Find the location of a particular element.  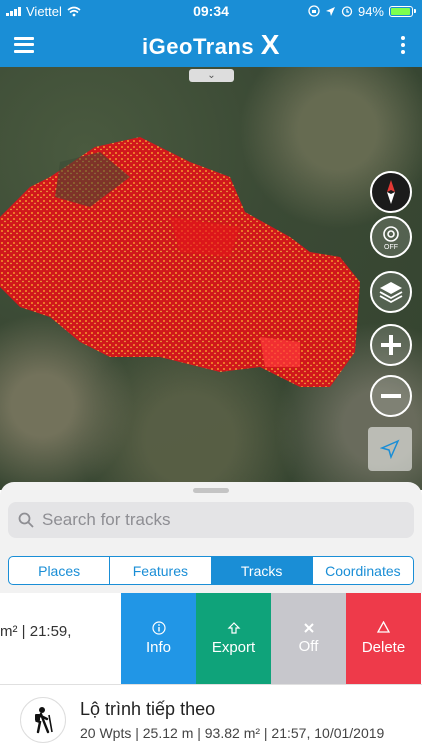

app-title-x: X is located at coordinates (270, 44).